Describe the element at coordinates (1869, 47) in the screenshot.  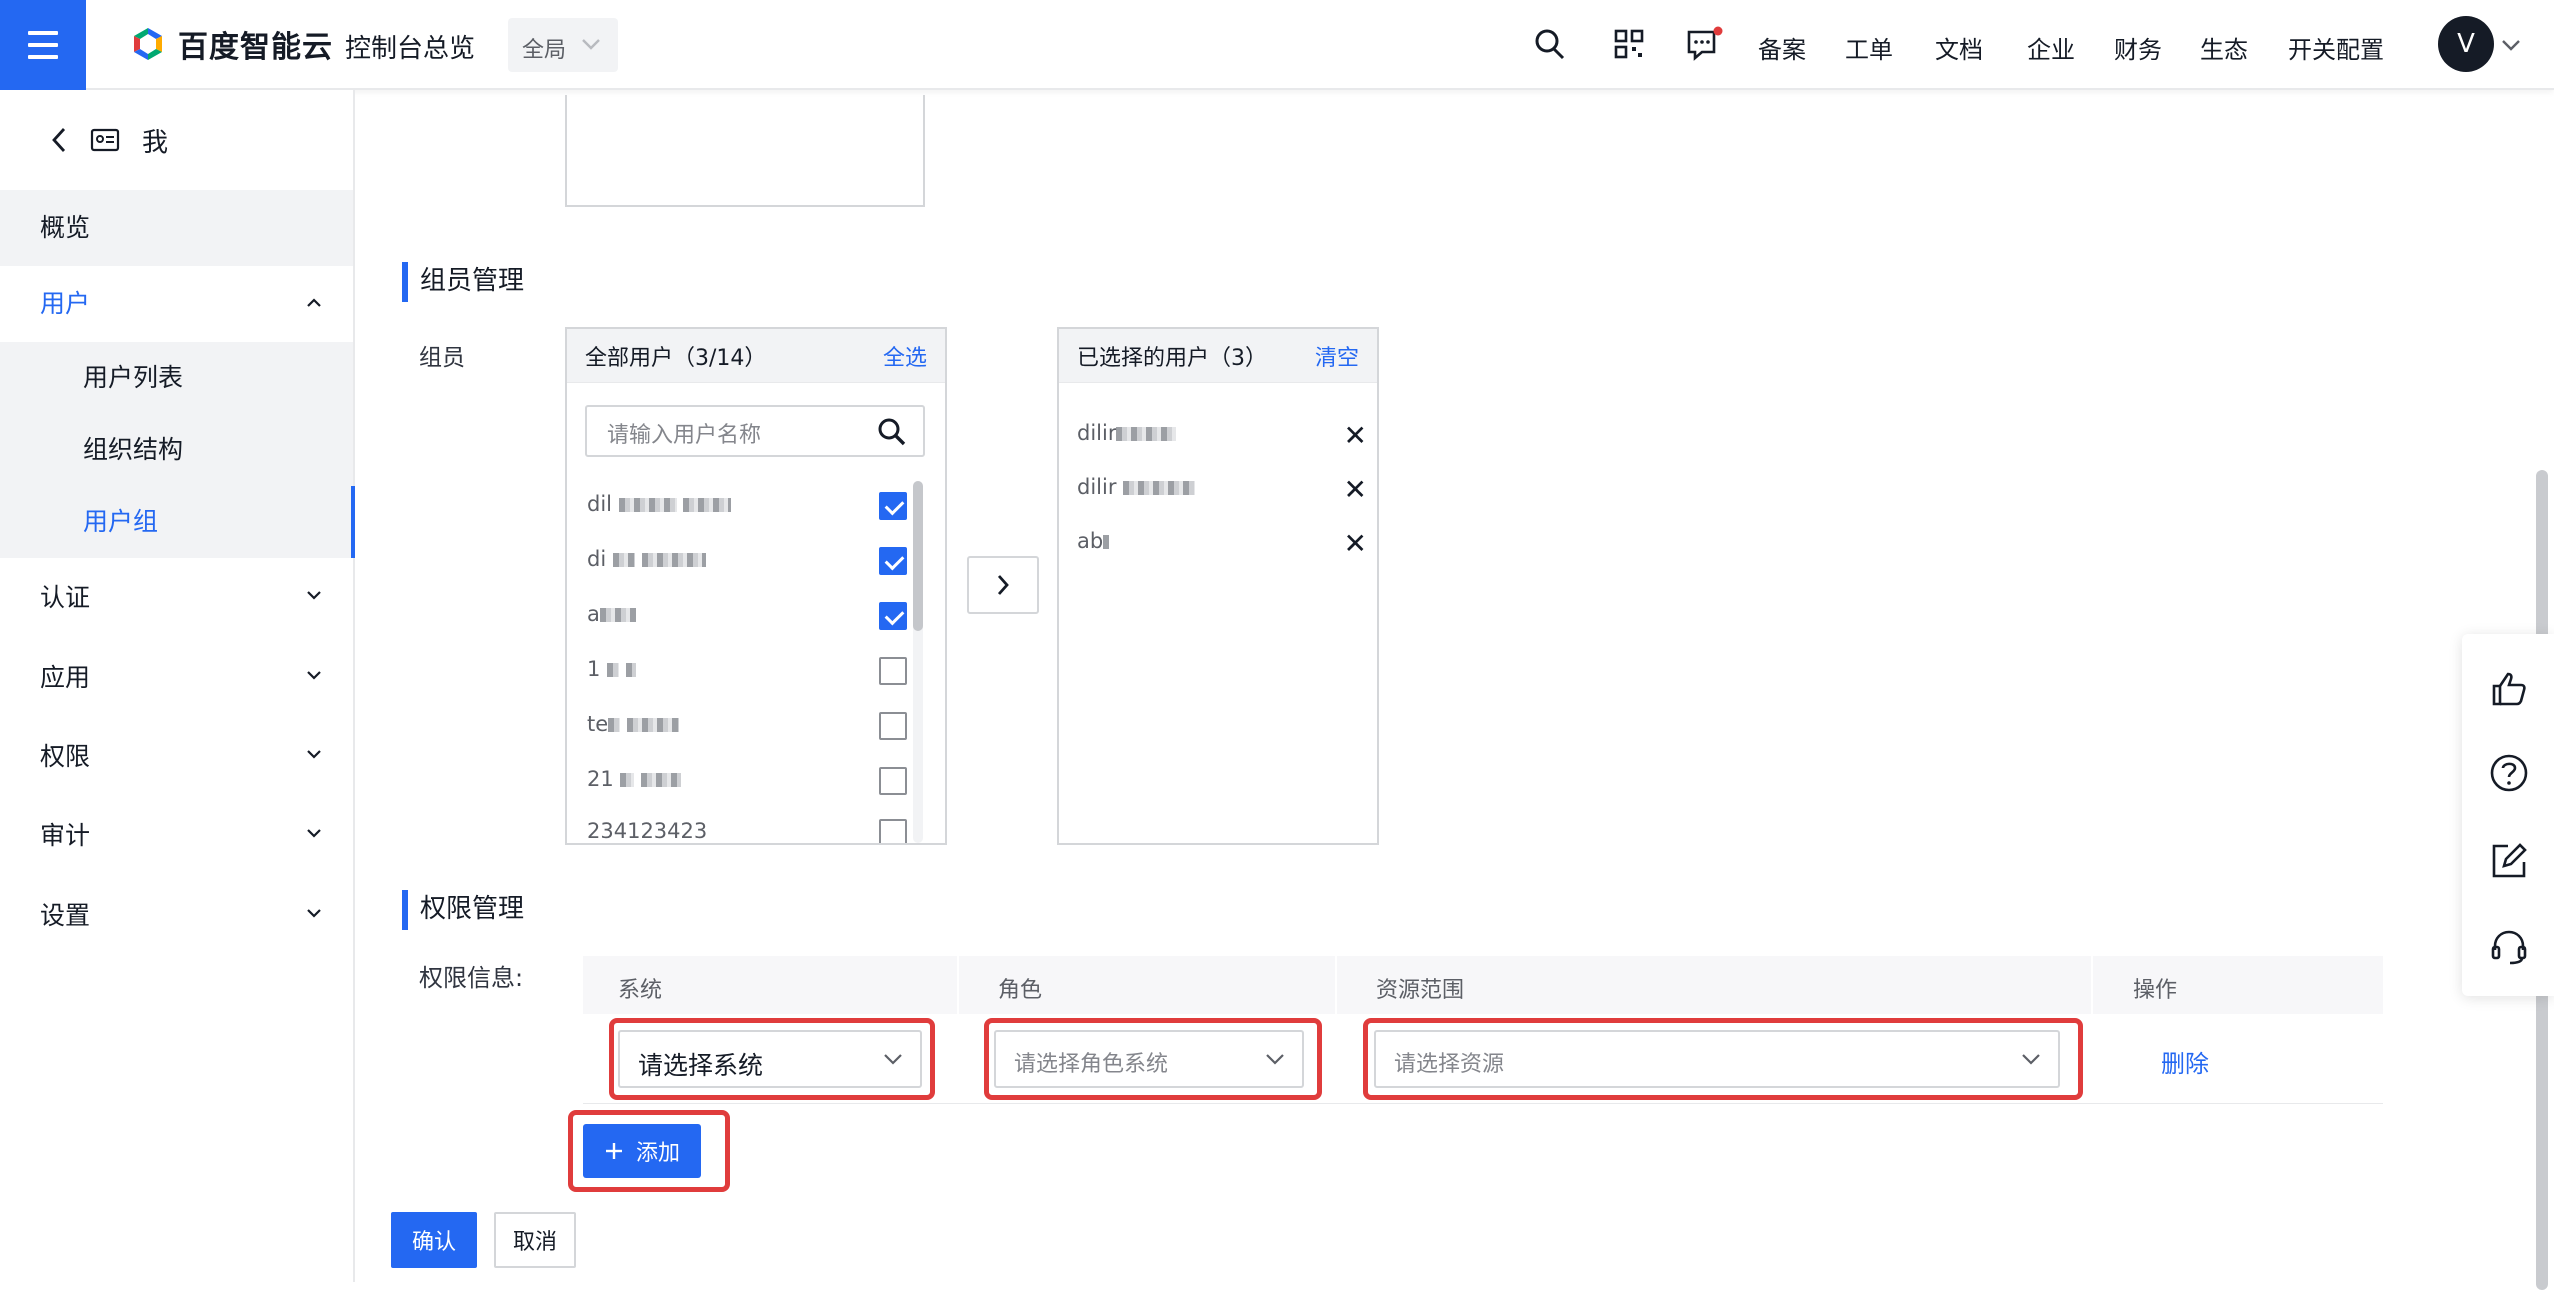
I see `nav-link-ticket: 工单` at that location.